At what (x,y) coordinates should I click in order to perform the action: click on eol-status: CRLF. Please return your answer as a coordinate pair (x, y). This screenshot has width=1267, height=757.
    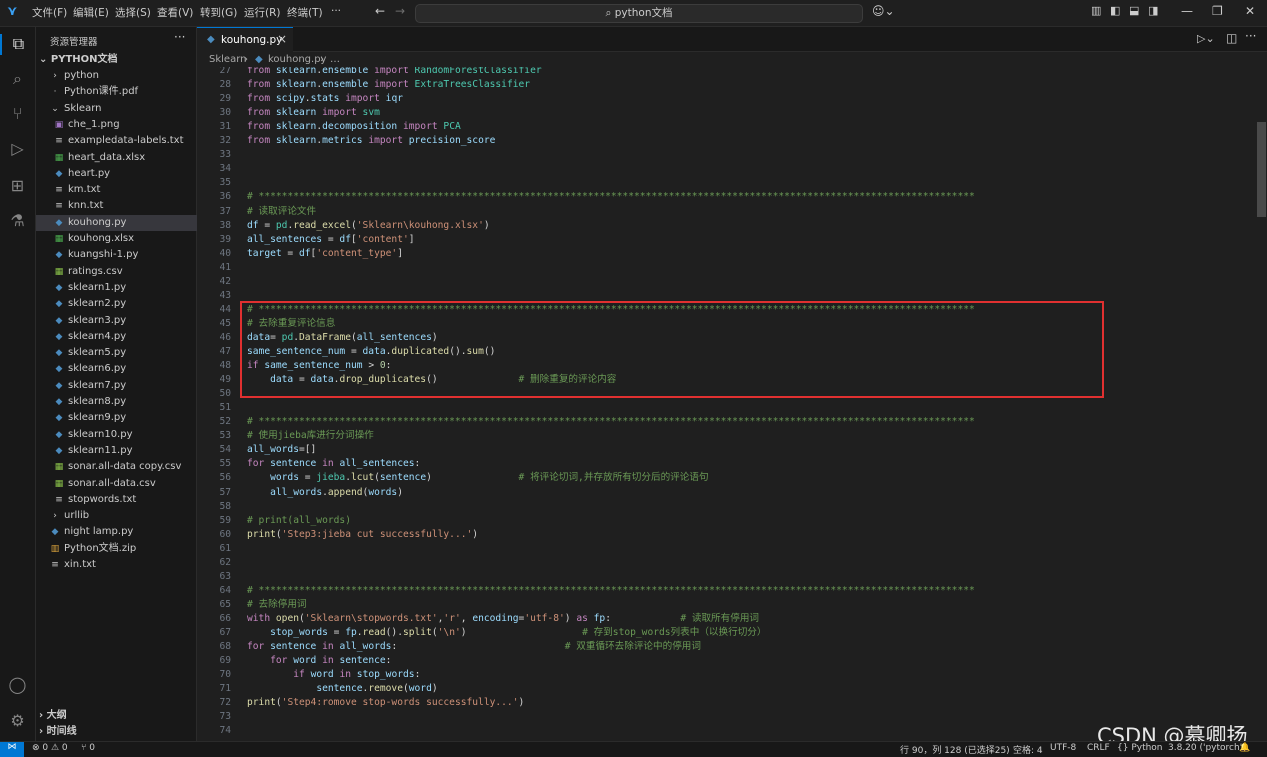
    Looking at the image, I should click on (1098, 748).